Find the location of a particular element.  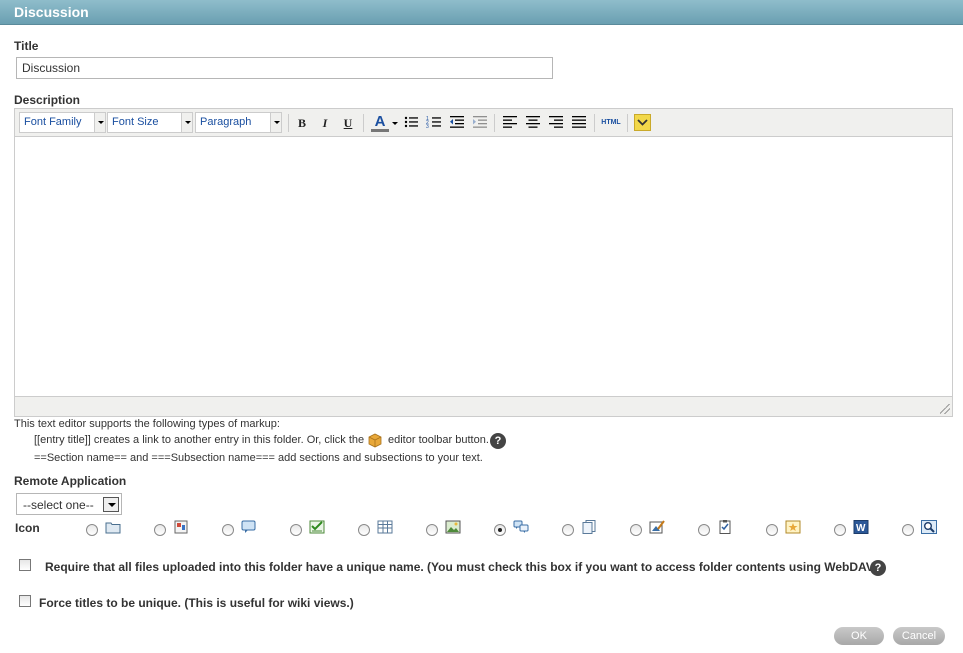

picture-icon is located at coordinates (453, 527).